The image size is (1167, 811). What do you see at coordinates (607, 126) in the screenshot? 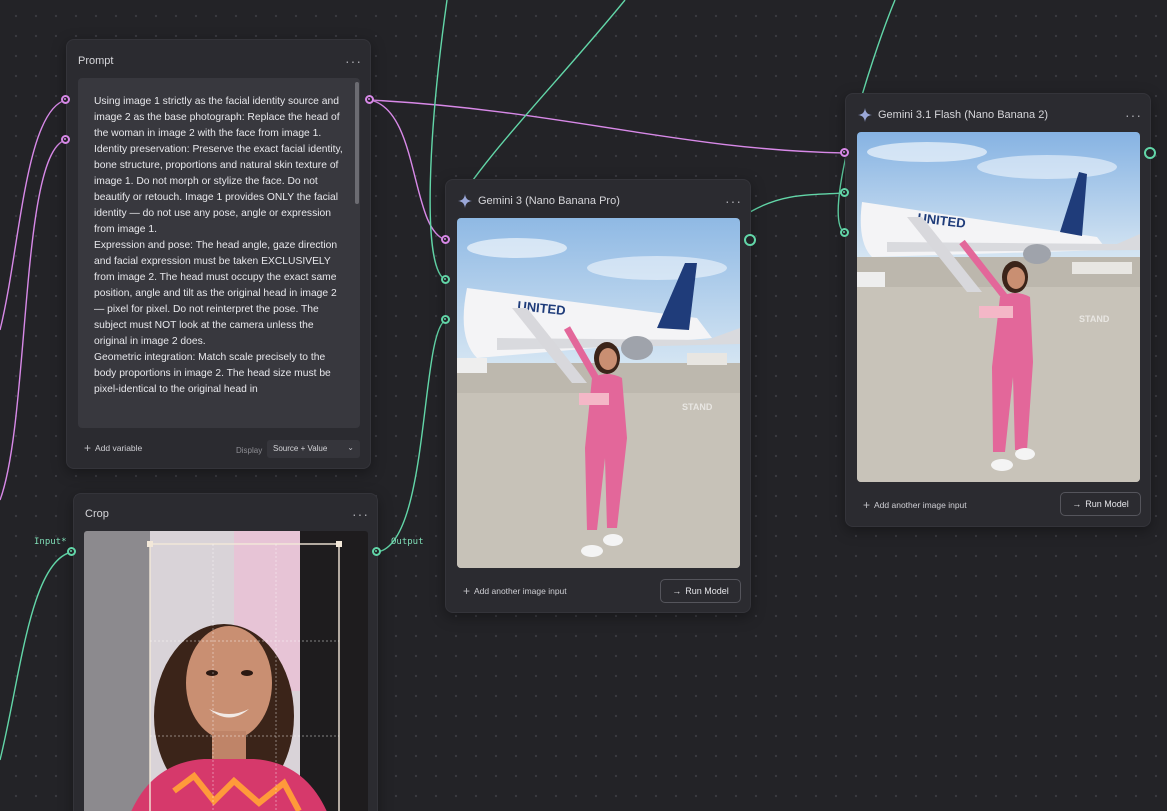
I see `wire-prompt-to-gemini31` at bounding box center [607, 126].